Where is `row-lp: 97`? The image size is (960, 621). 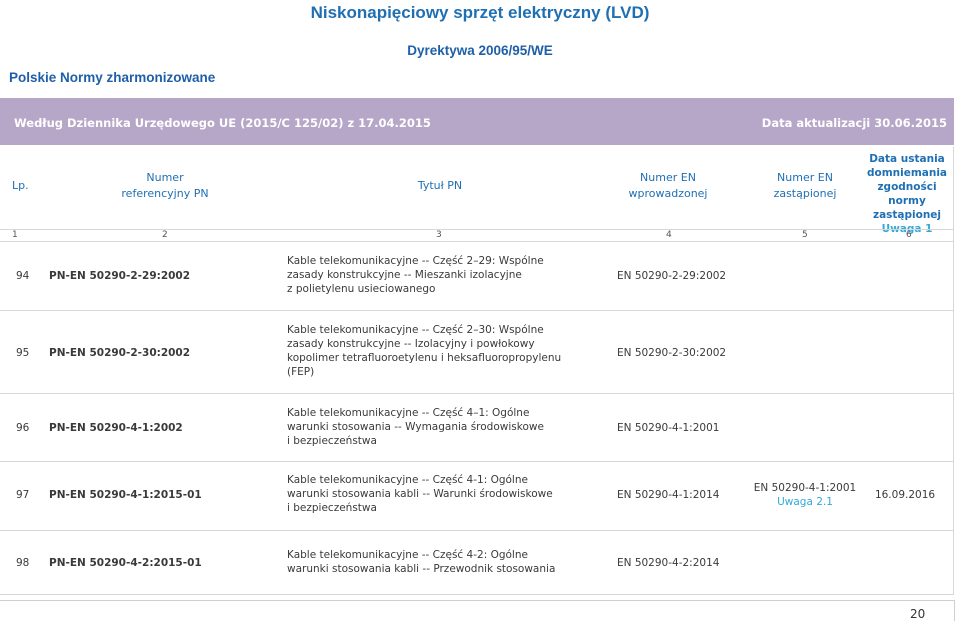
row-lp: 97 is located at coordinates (23, 495).